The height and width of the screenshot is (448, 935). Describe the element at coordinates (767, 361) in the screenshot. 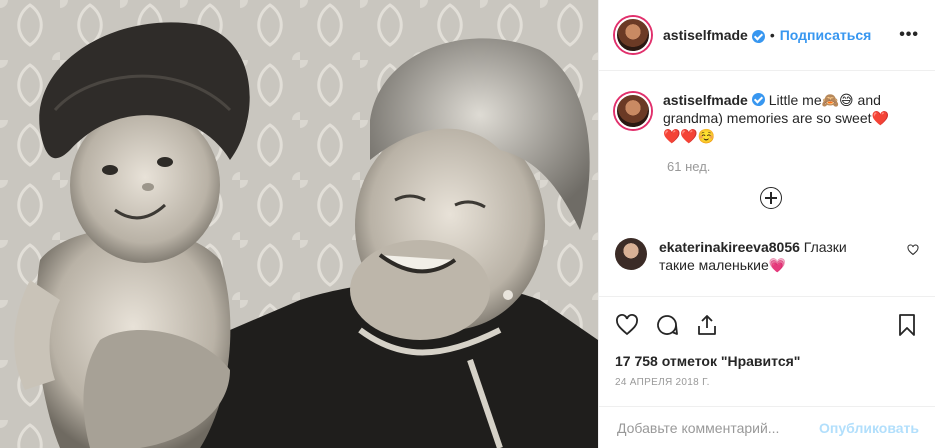

I see `likes-count: 17 758 отметок "Нравится"` at that location.